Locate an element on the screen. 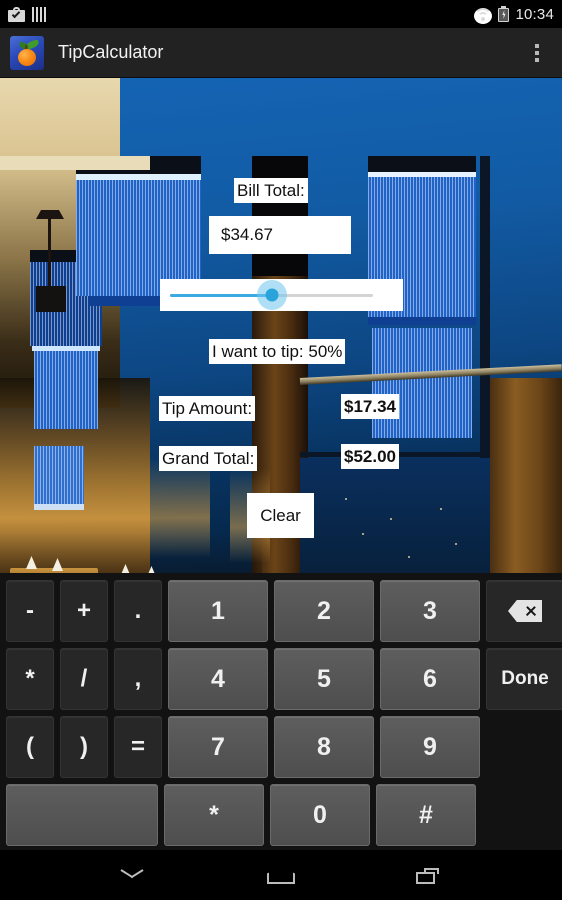 The height and width of the screenshot is (900, 562). key-done: Done is located at coordinates (524, 679).